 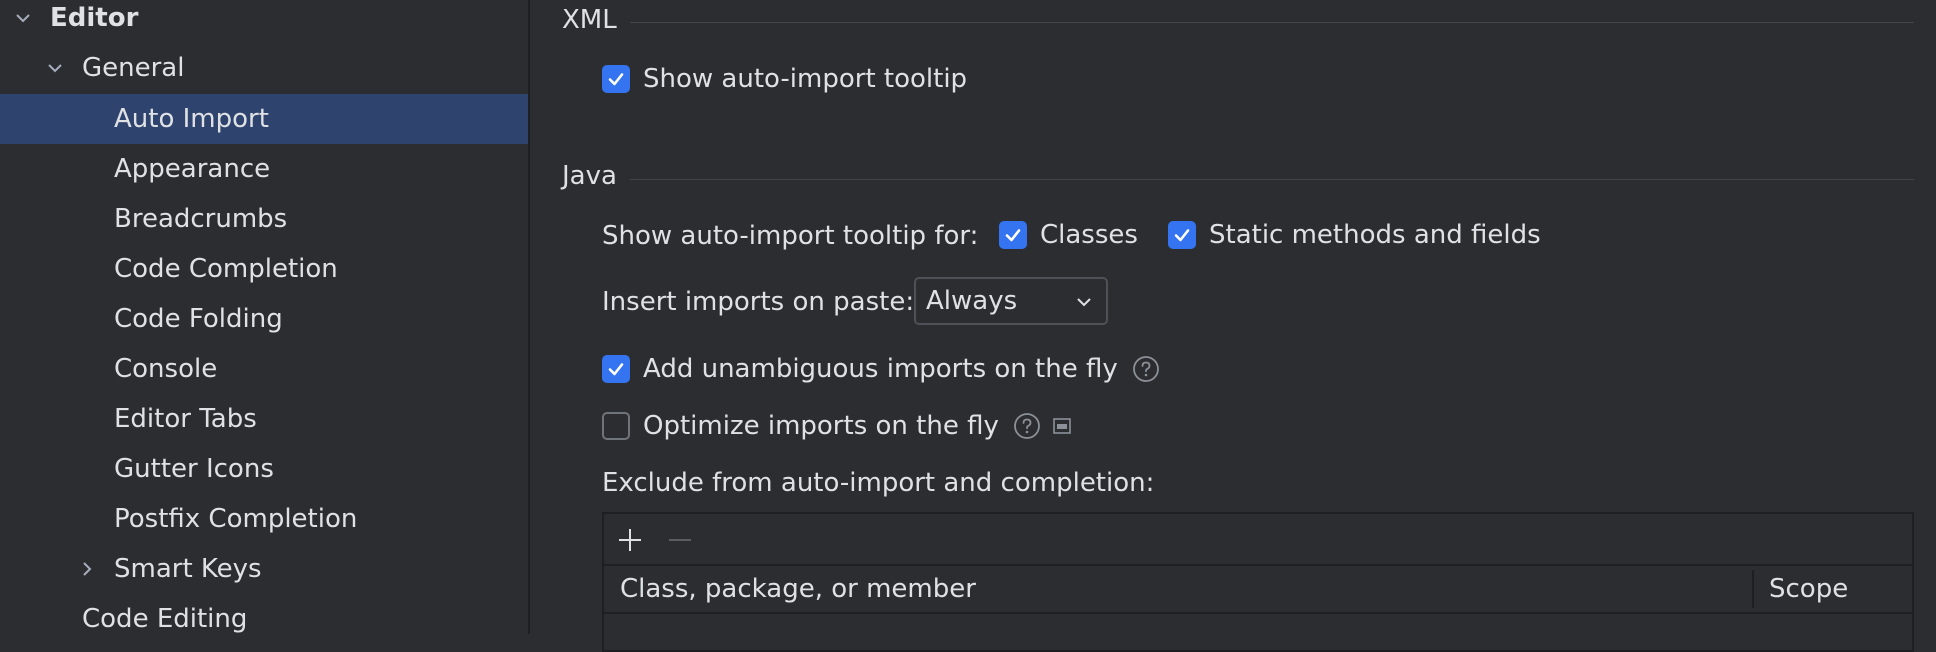 I want to click on tree-item-breadcrumbs: Breadcrumbs, so click(x=264, y=219).